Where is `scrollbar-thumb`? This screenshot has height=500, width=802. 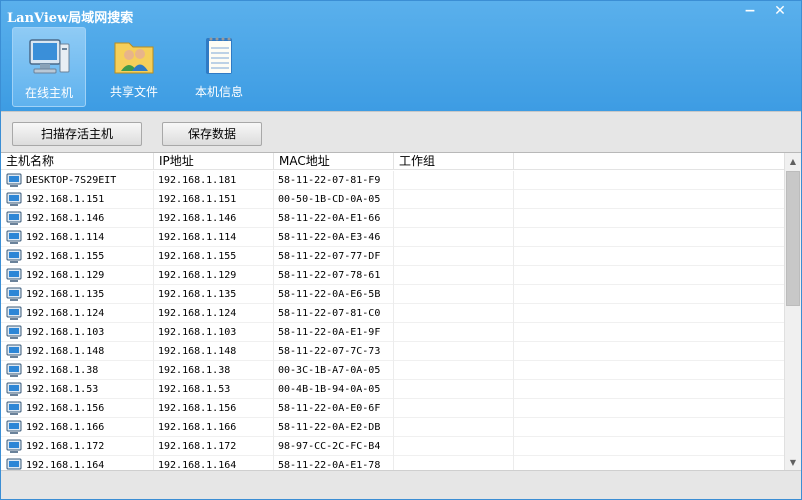 scrollbar-thumb is located at coordinates (793, 238).